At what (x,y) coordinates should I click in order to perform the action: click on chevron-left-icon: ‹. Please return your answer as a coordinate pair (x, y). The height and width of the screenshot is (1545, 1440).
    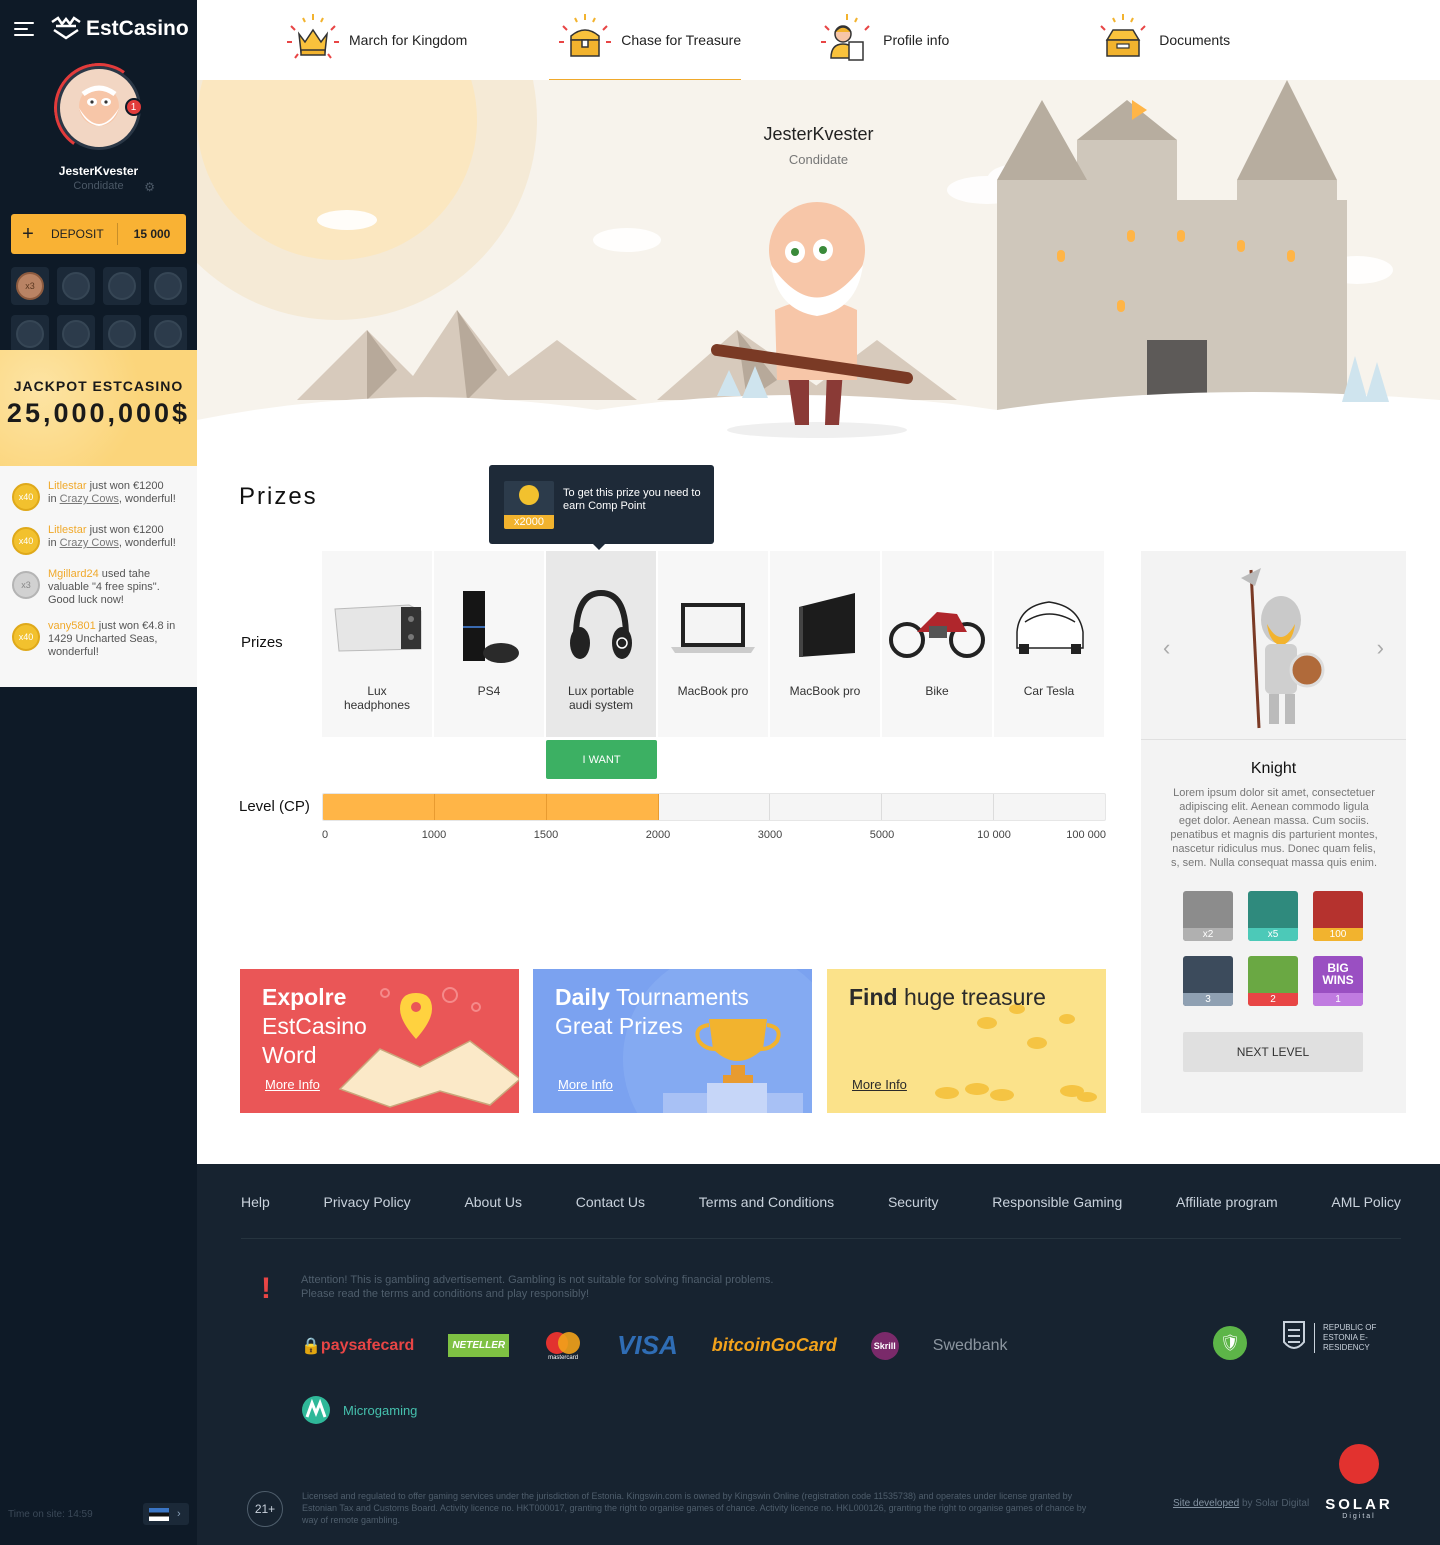
    Looking at the image, I should click on (1166, 648).